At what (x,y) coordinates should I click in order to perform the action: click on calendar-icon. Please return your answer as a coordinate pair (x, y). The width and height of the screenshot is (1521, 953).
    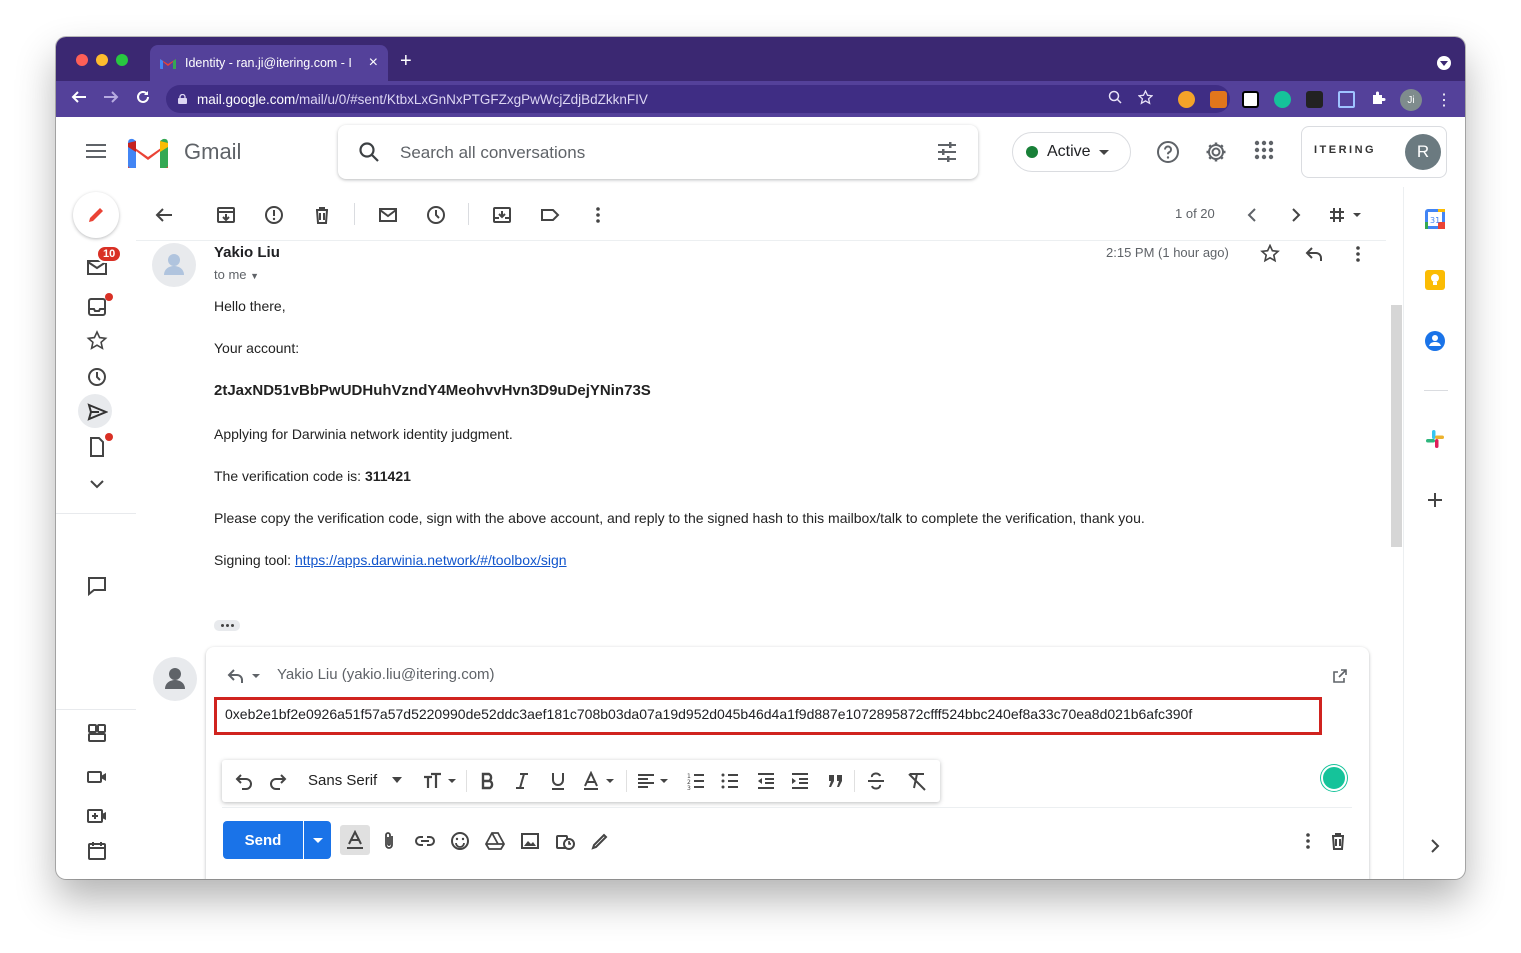
    Looking at the image, I should click on (97, 851).